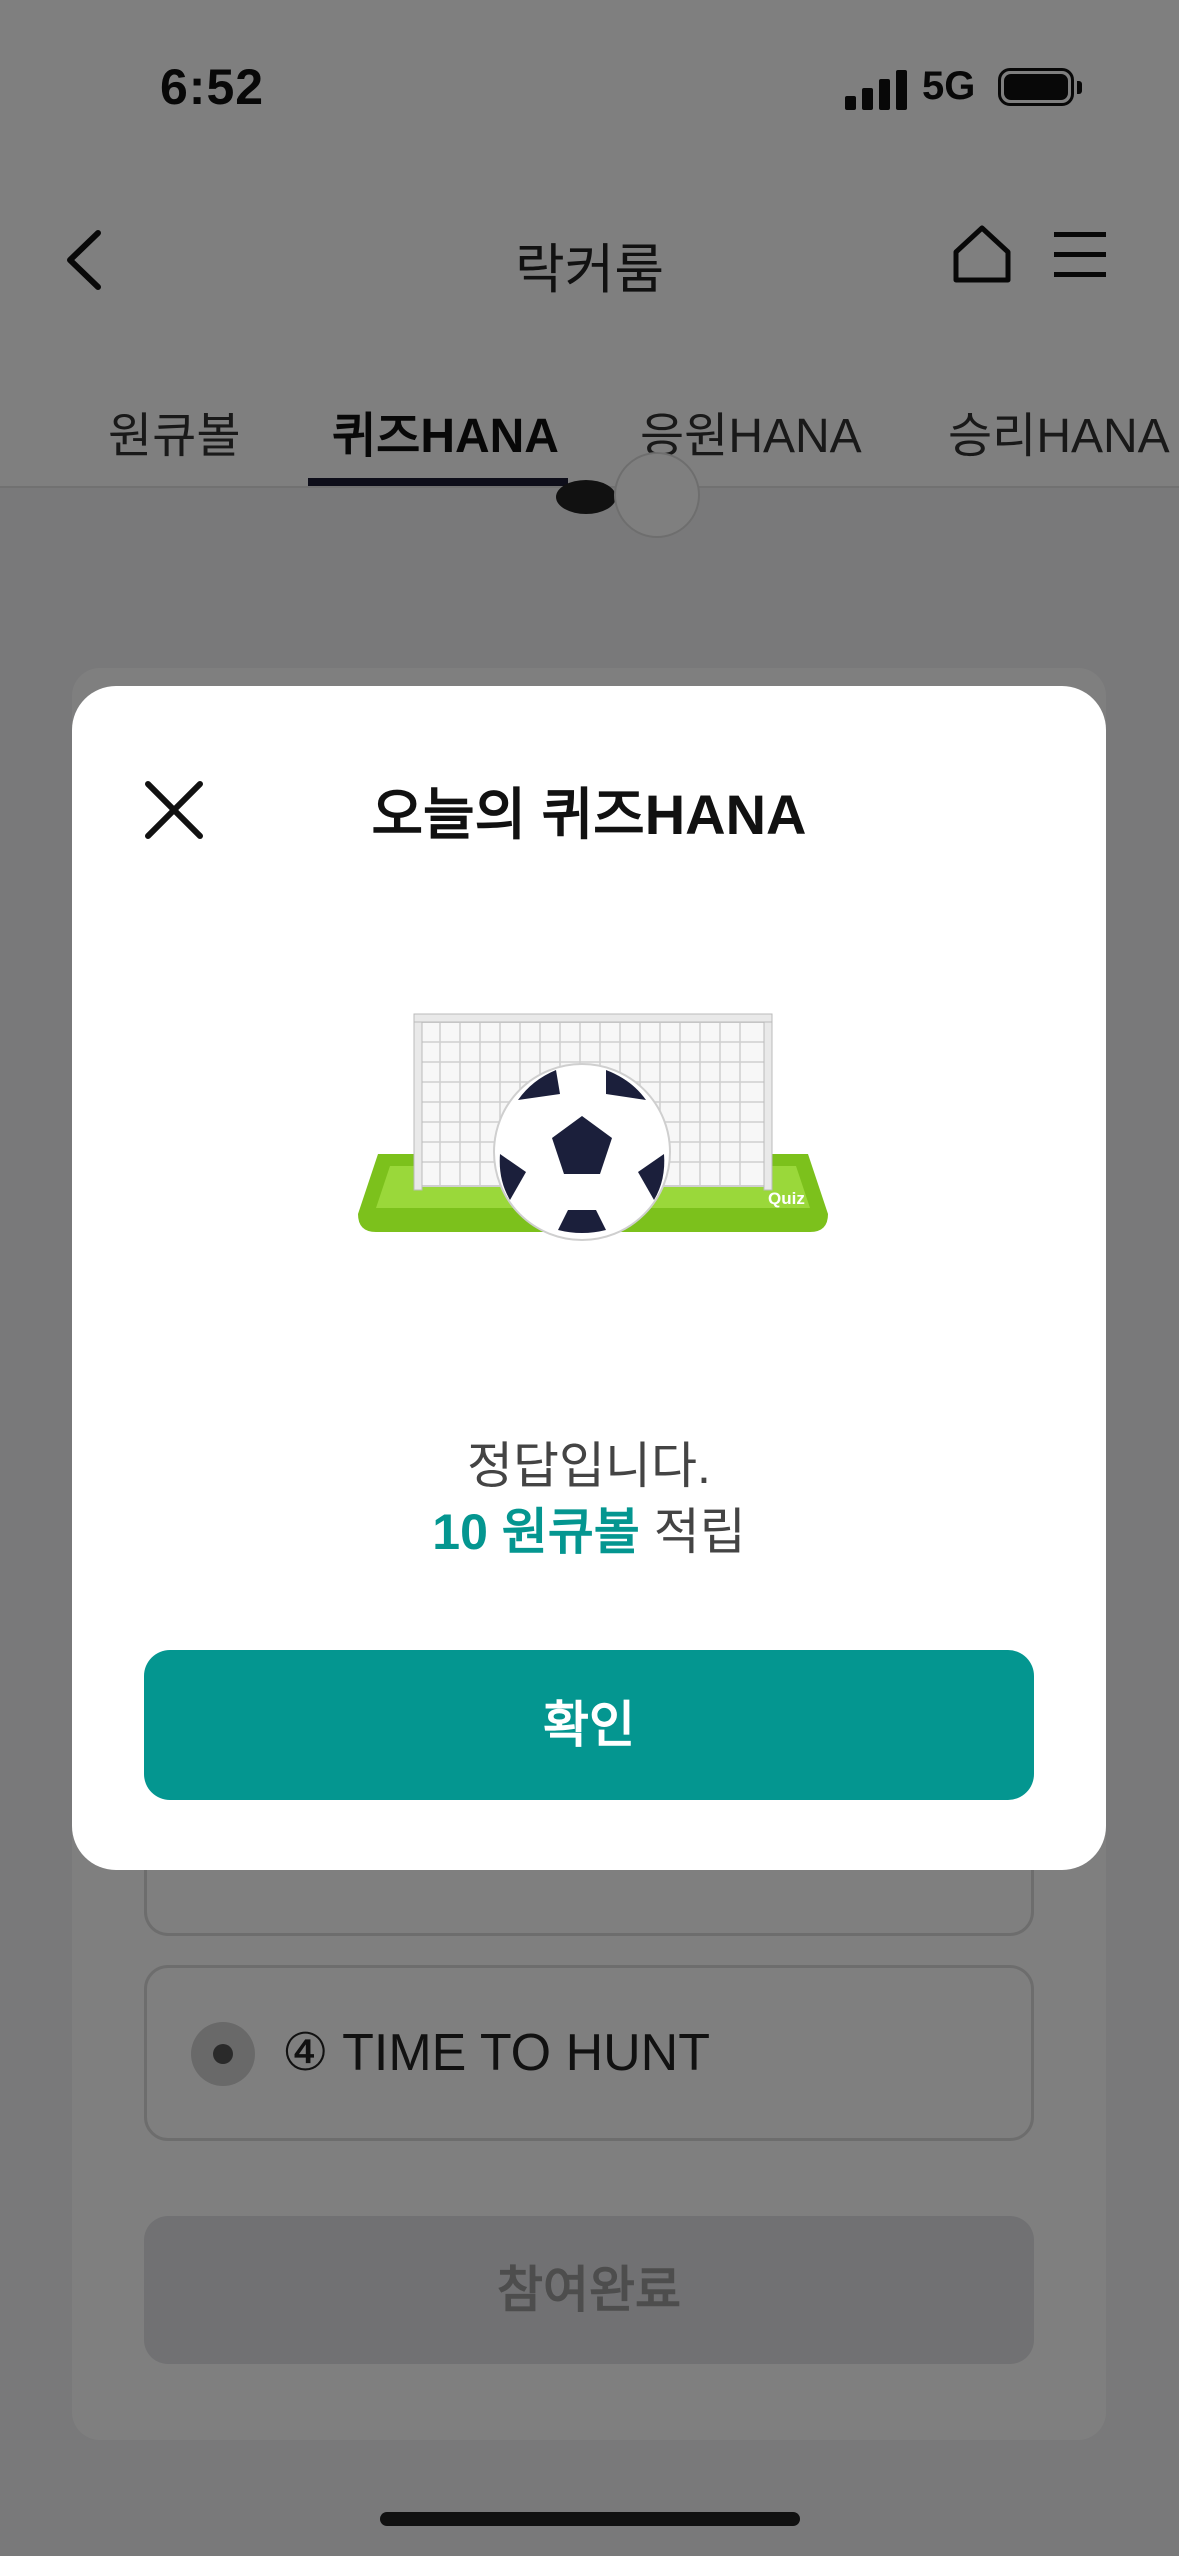 This screenshot has width=1179, height=2556. What do you see at coordinates (589, 1725) in the screenshot?
I see `confirm-button: 확인` at bounding box center [589, 1725].